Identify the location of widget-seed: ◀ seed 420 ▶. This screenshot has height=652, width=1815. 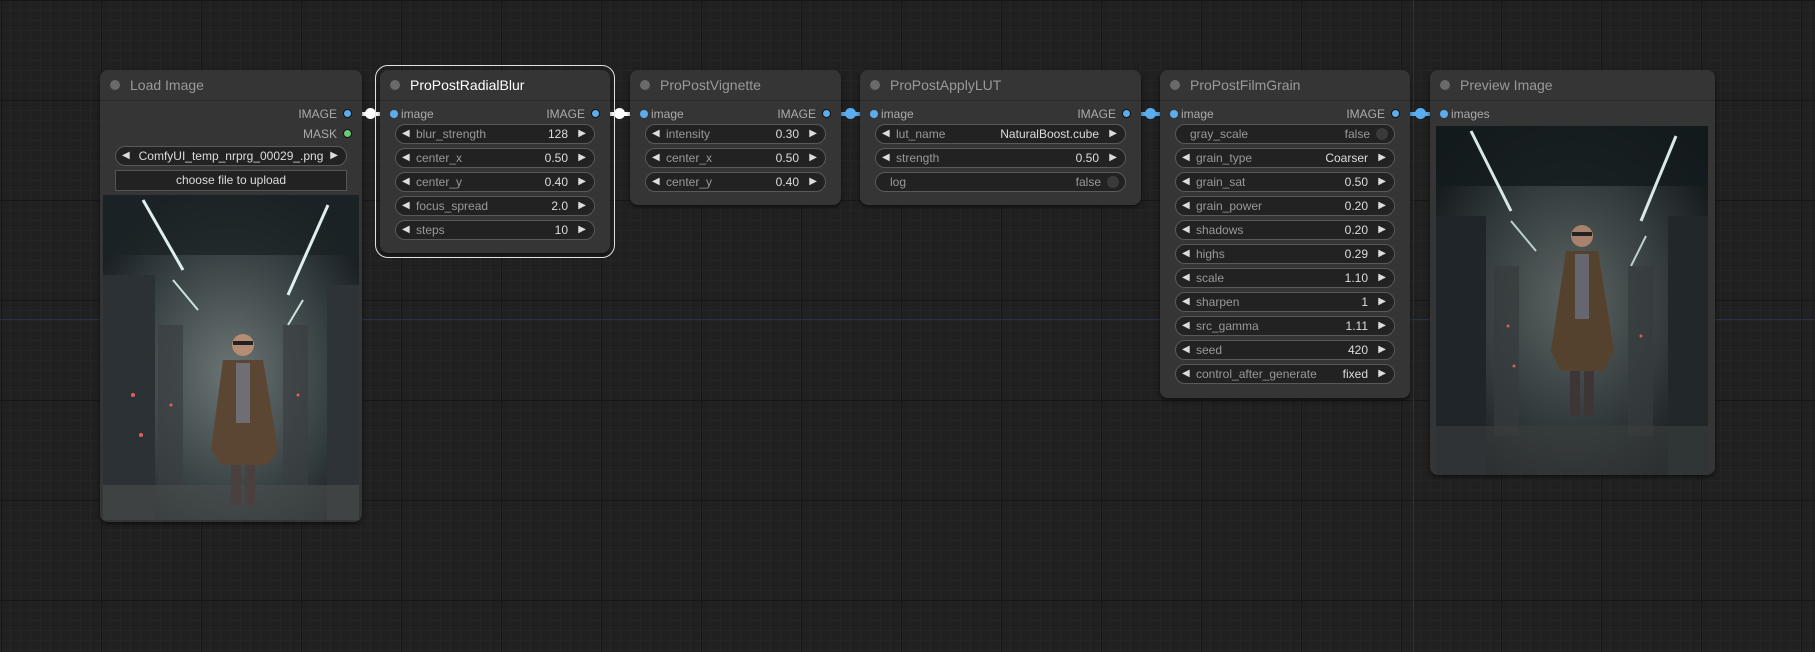
(1285, 350).